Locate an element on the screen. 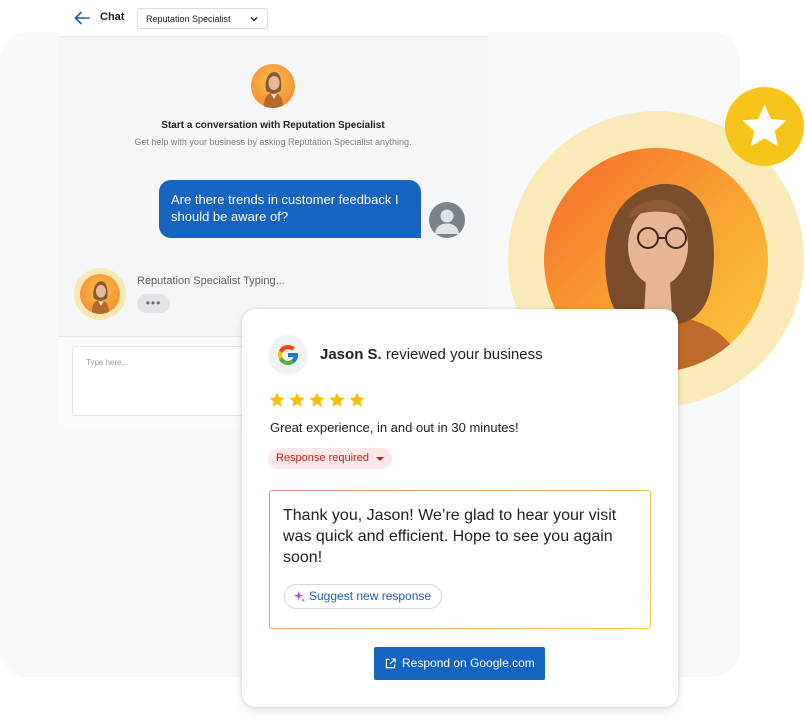  respond-google-button: Respond on Google.com is located at coordinates (459, 663).